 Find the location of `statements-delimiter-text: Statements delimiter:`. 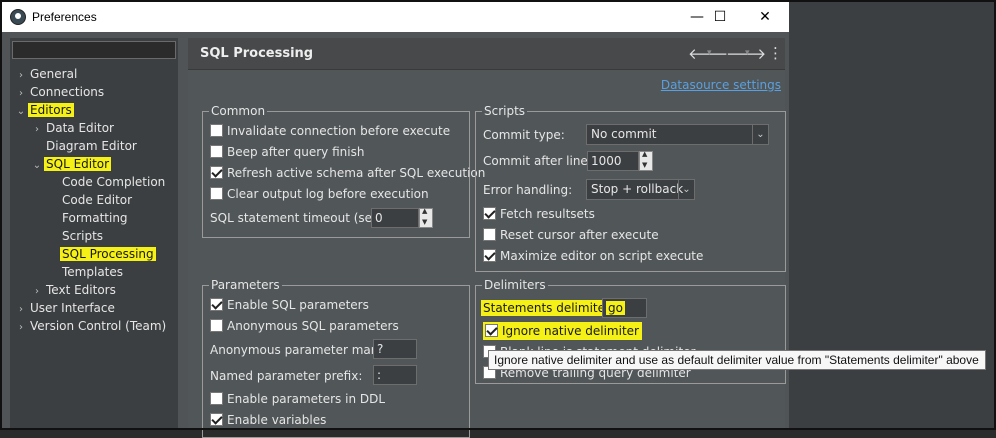

statements-delimiter-text: Statements delimiter: is located at coordinates (548, 308).